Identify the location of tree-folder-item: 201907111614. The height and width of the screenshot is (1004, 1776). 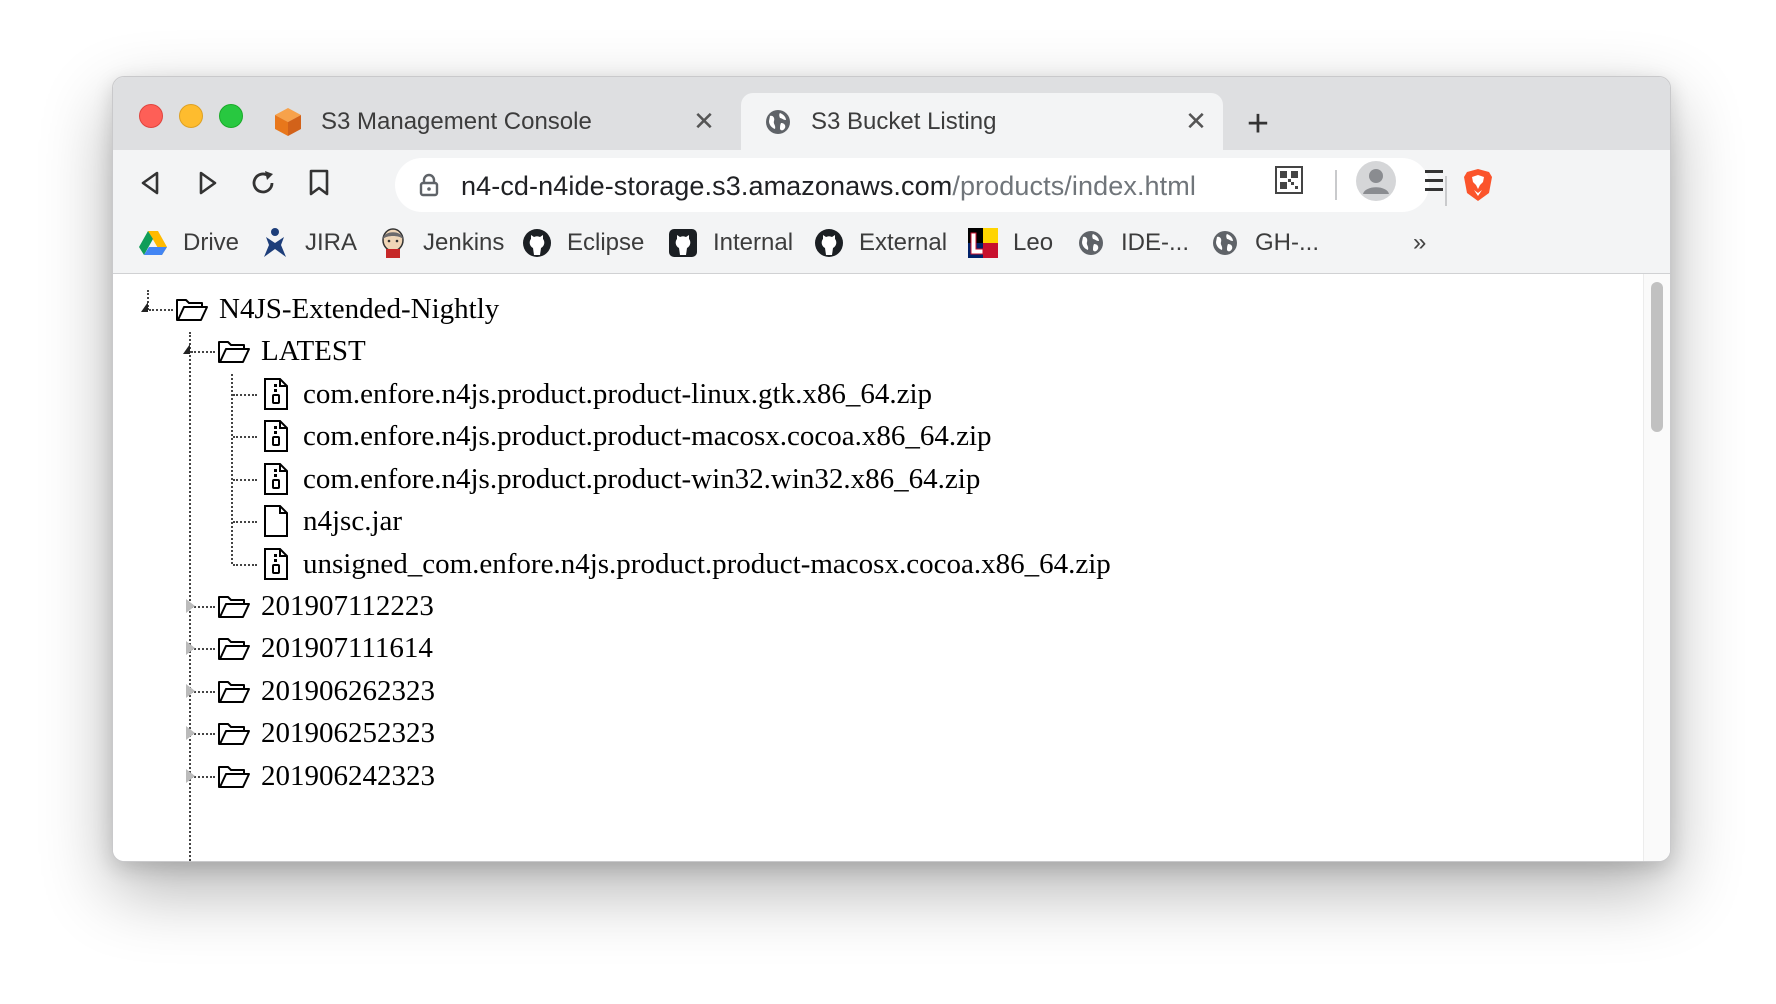
(325, 648).